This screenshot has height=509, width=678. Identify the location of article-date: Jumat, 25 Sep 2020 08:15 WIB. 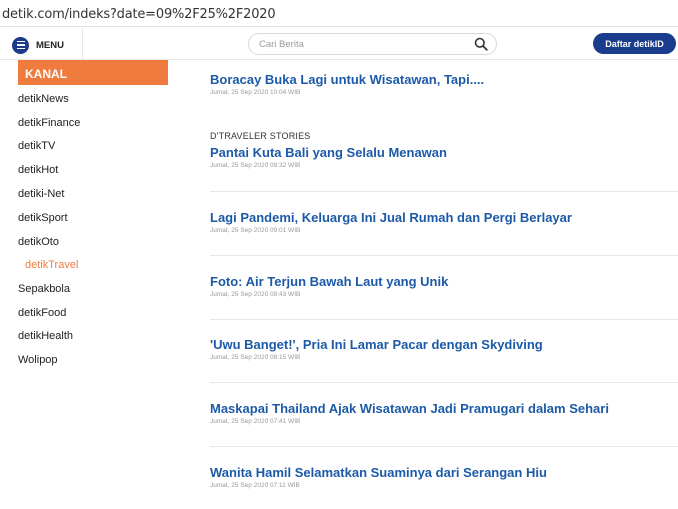
(255, 357).